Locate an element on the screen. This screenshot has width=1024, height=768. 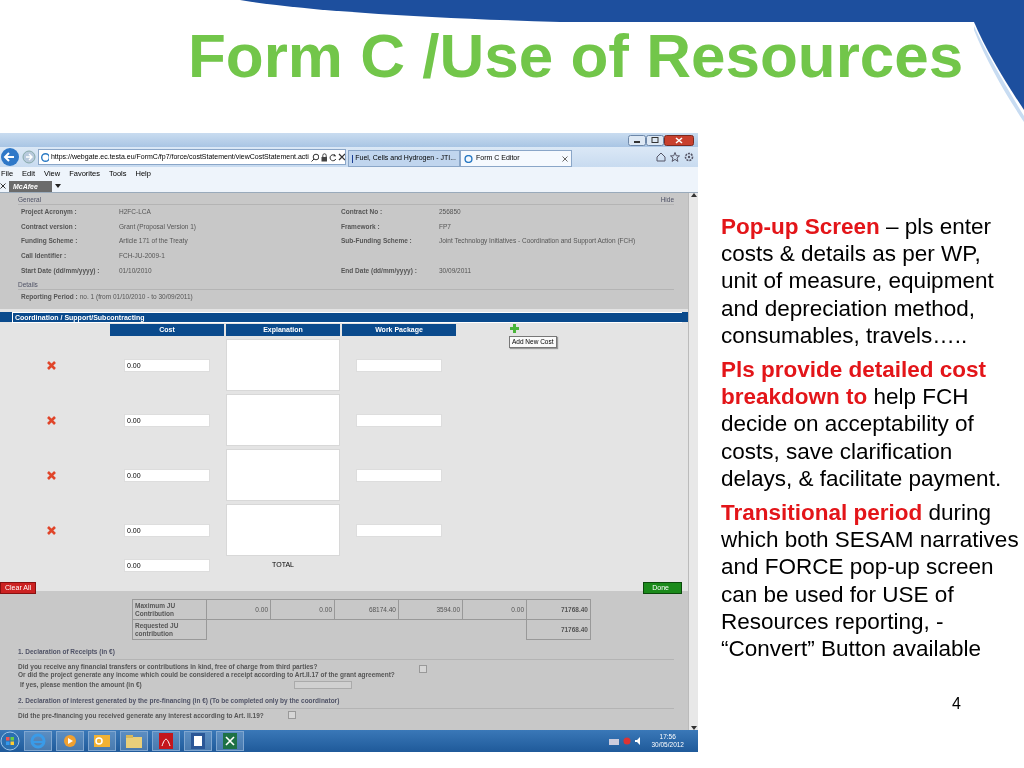
spreadsheet-taskbar-icon is located at coordinates (230, 741).